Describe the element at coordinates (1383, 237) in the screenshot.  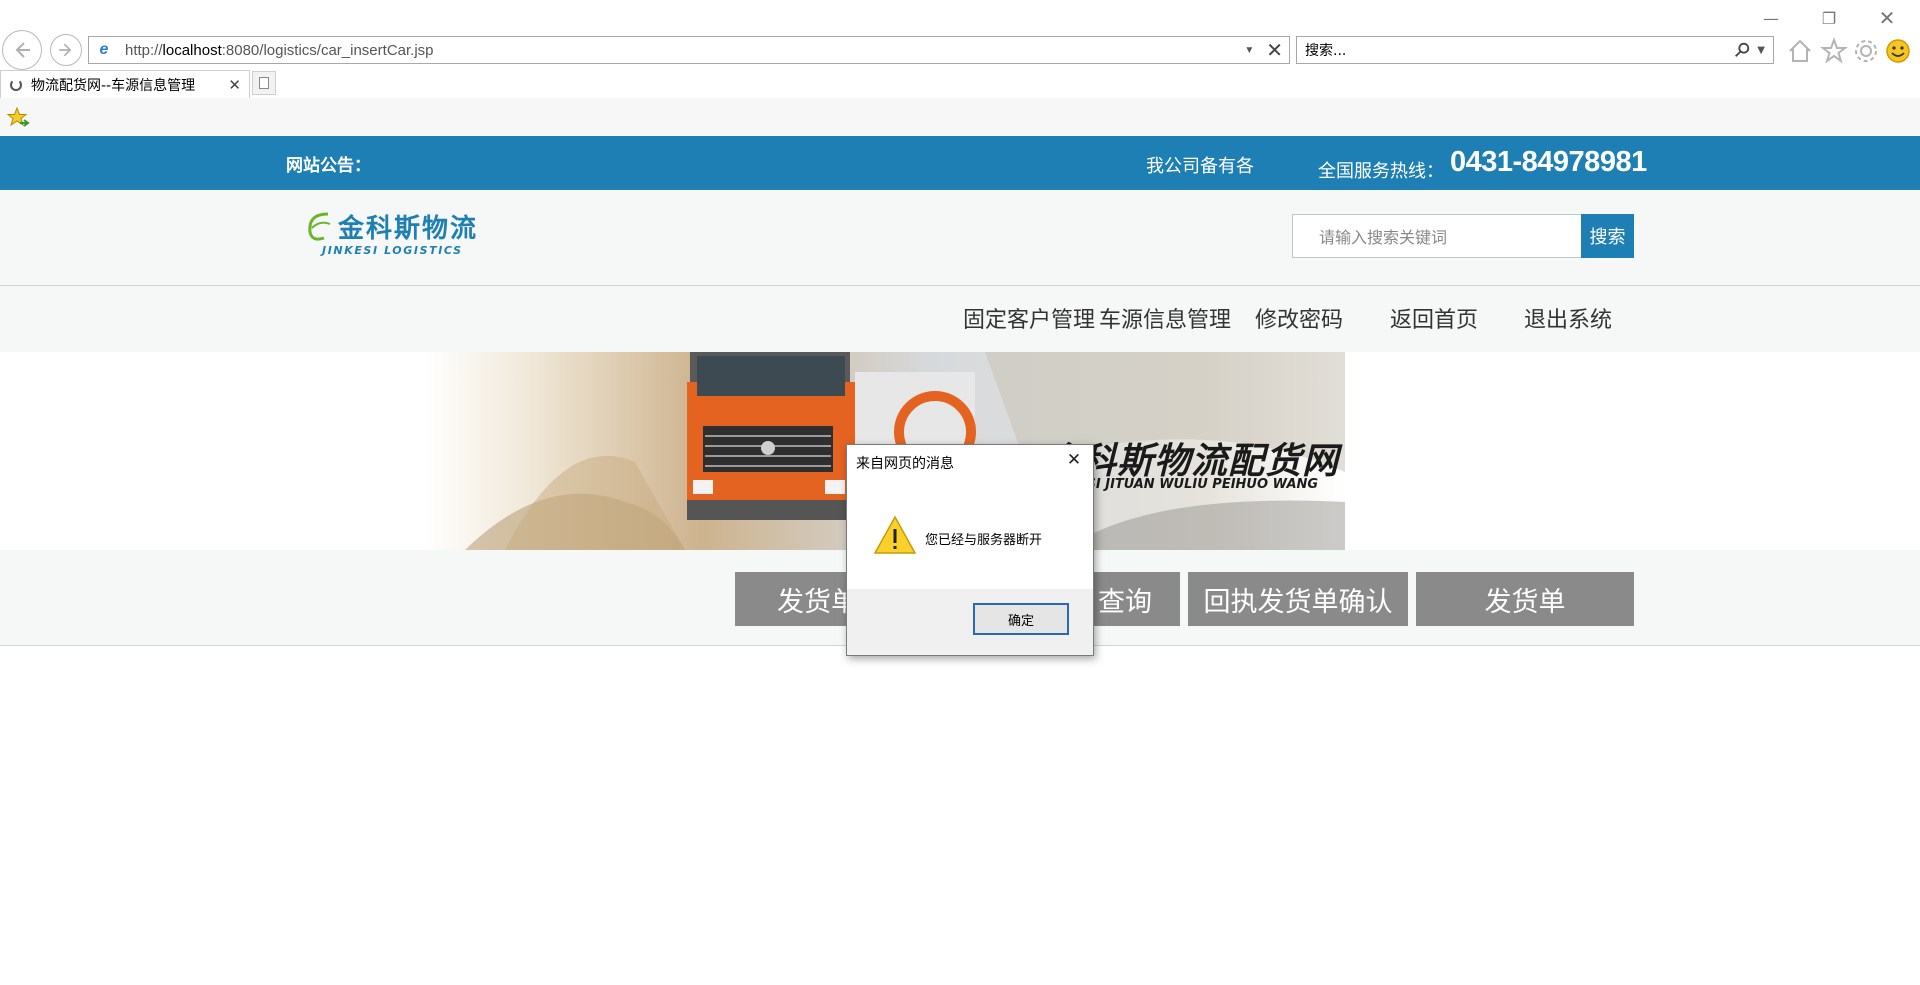
I see `site-search-placeholder: 请输入搜索关键词` at that location.